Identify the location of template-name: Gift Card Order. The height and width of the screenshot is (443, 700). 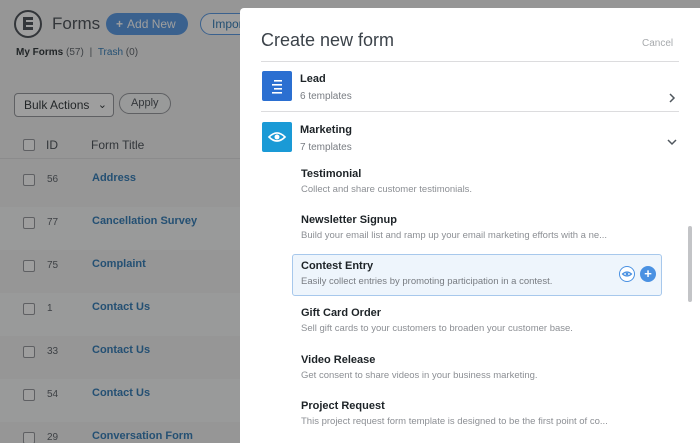
(341, 313).